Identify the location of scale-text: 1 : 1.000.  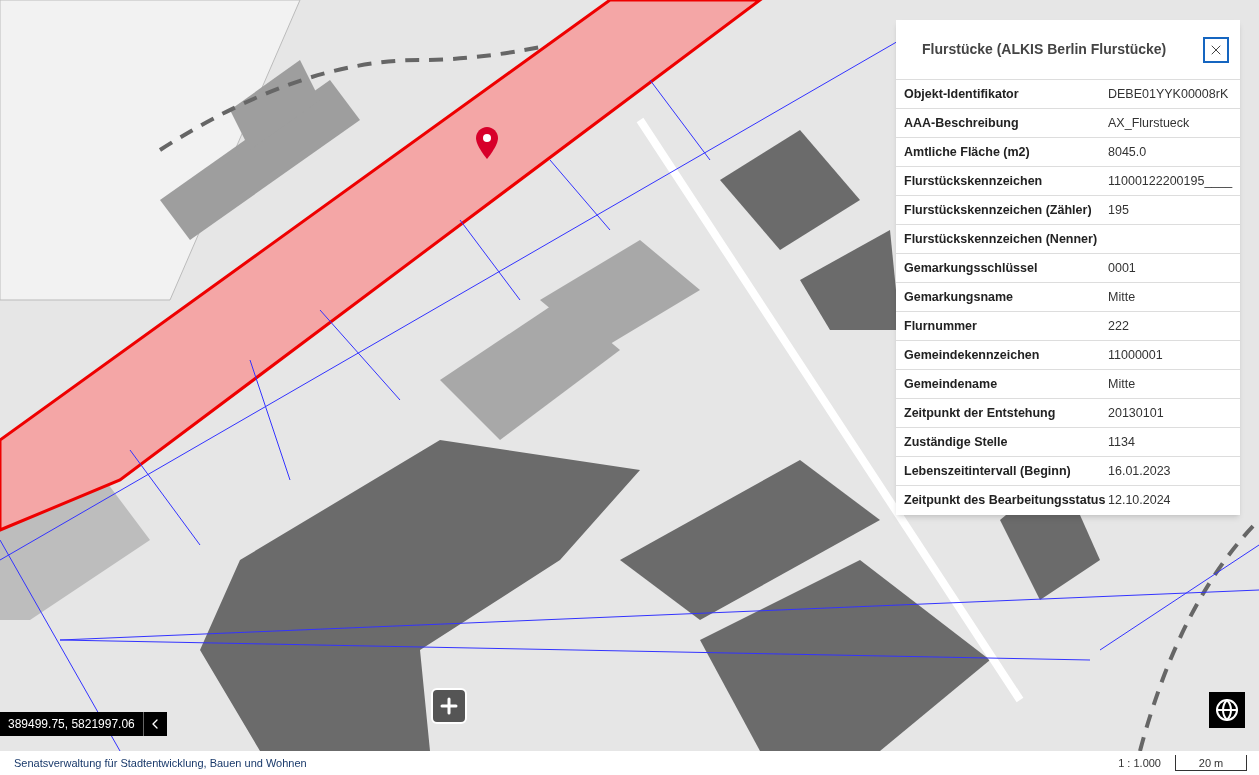
(1139, 763).